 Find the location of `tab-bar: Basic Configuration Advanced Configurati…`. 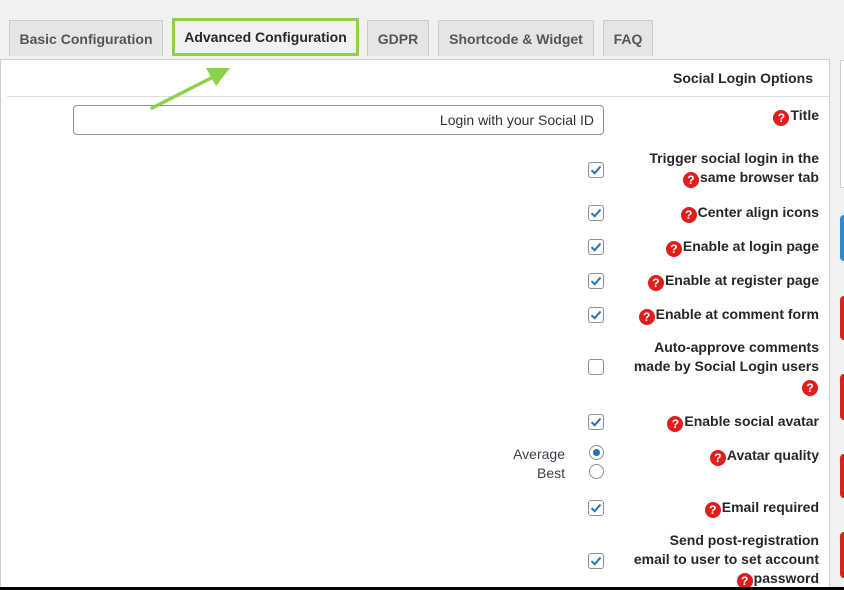

tab-bar: Basic Configuration Advanced Configurati… is located at coordinates (422, 30).